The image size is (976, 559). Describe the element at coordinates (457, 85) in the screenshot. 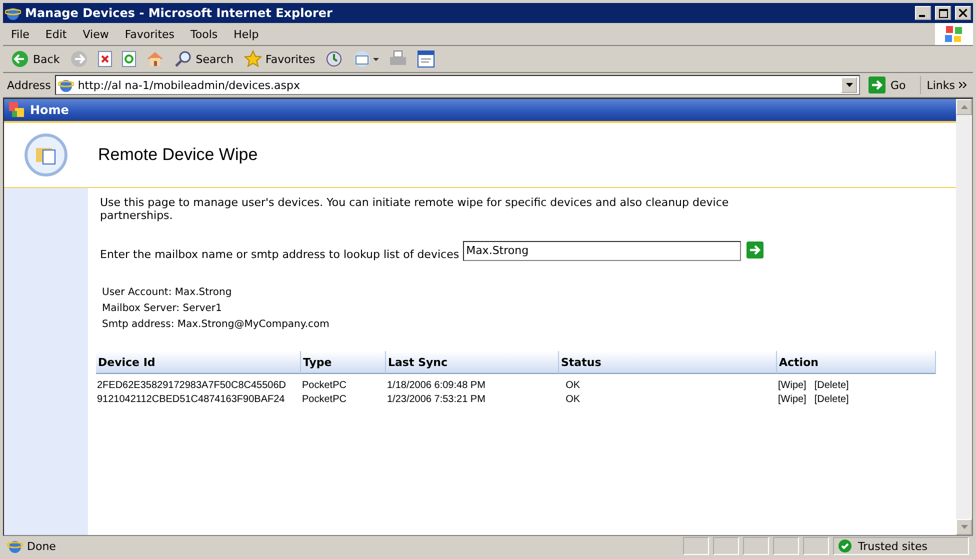

I see `address-field: http://al na-1/mobileadmin/devices.aspx` at that location.